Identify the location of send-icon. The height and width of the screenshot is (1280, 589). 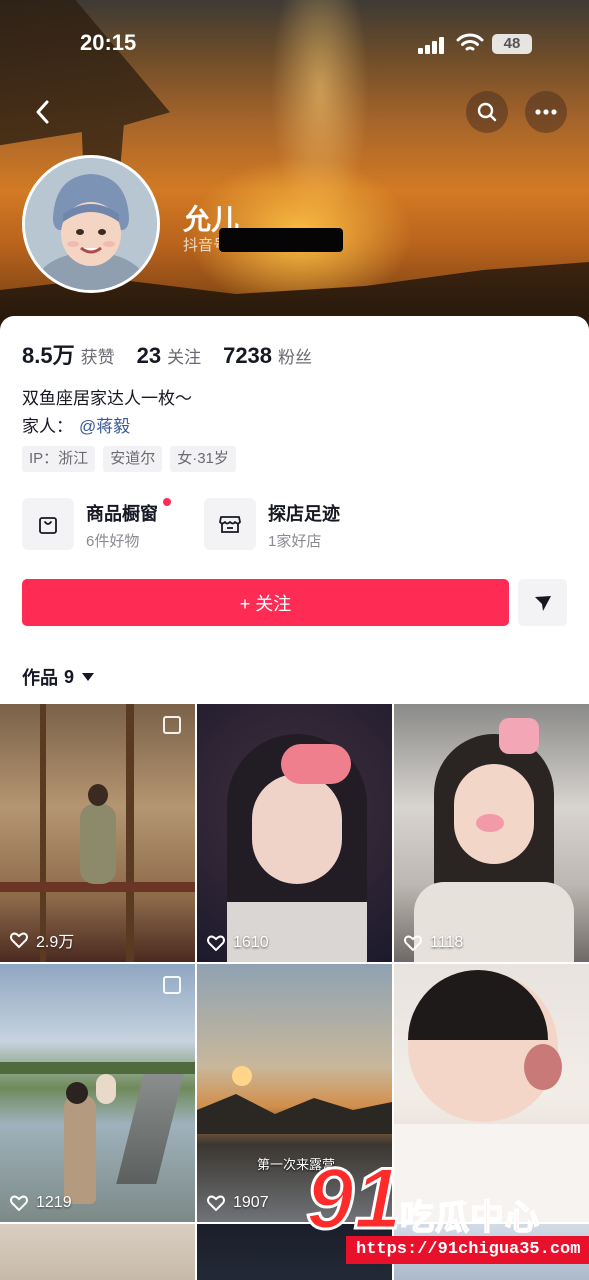
(542, 603).